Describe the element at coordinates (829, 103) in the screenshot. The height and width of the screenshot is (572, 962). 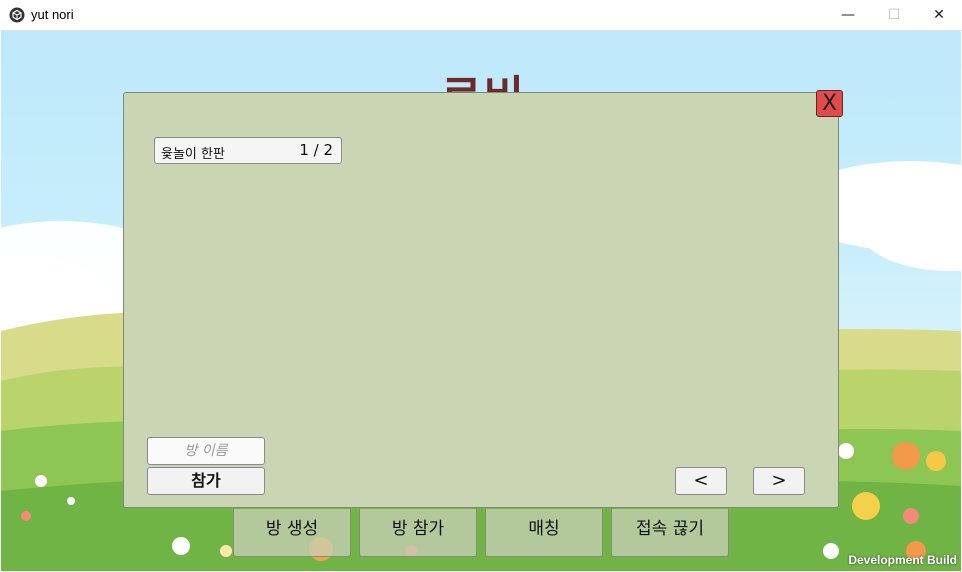
I see `panel-close-button: X` at that location.